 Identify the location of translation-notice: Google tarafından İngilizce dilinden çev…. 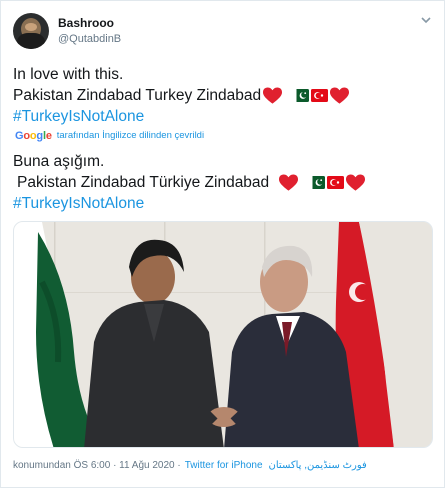
(109, 136).